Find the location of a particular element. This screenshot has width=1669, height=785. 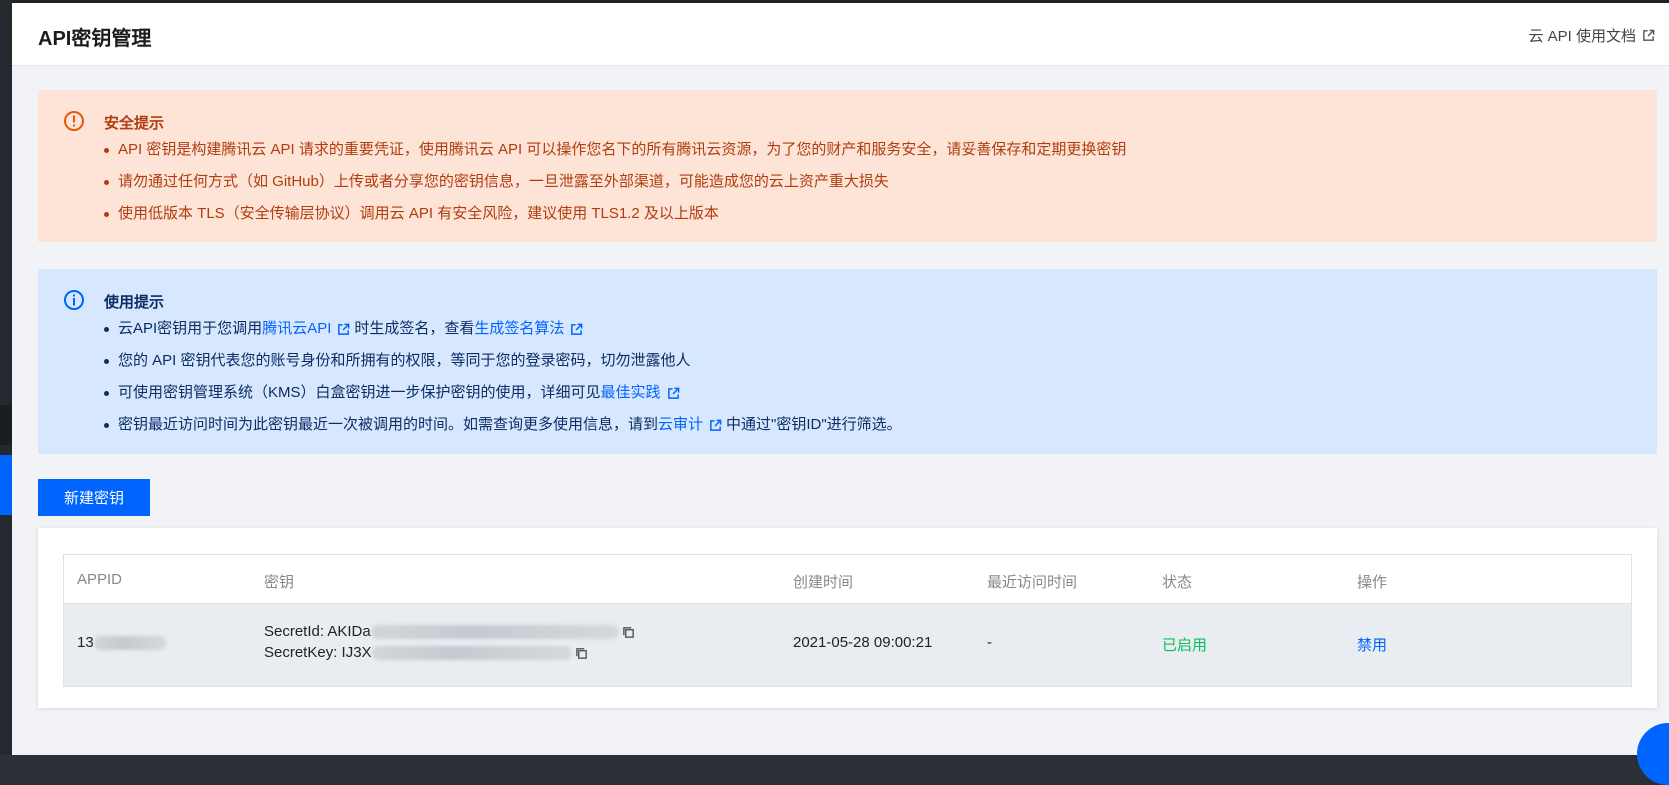

list-item: 可使用密钥管理系统（KMS）白盒密钥进一步保护密钥的使用，详细可见最佳实践 is located at coordinates (503, 393).